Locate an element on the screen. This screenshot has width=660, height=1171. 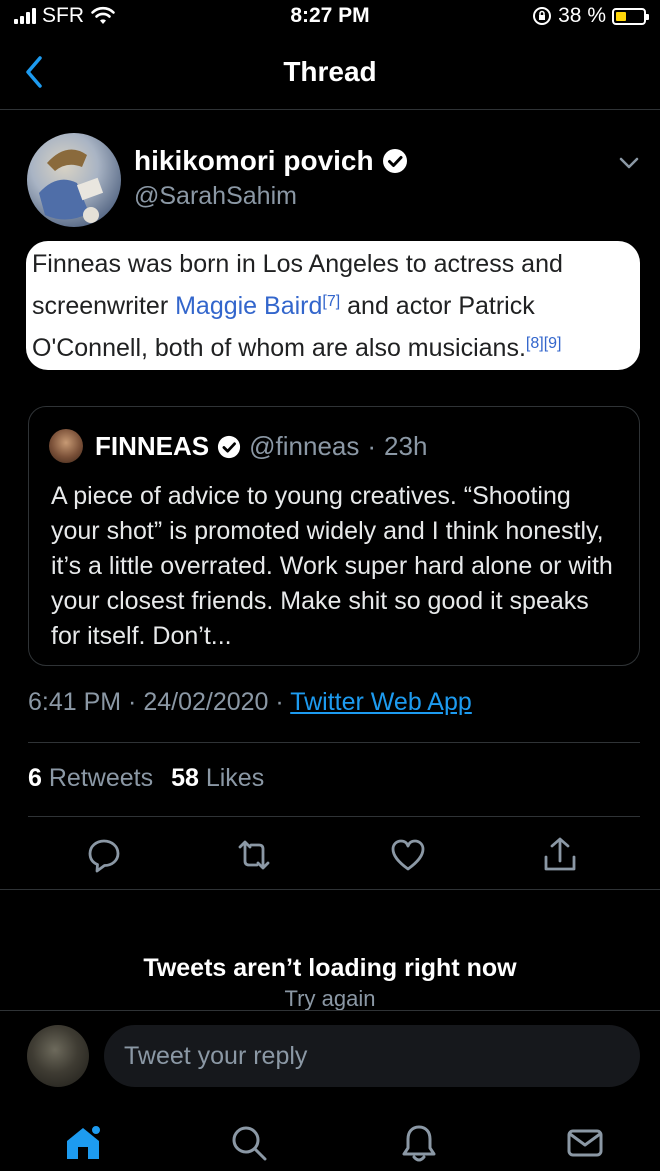
retweets-count: 6 is located at coordinates (35, 778).